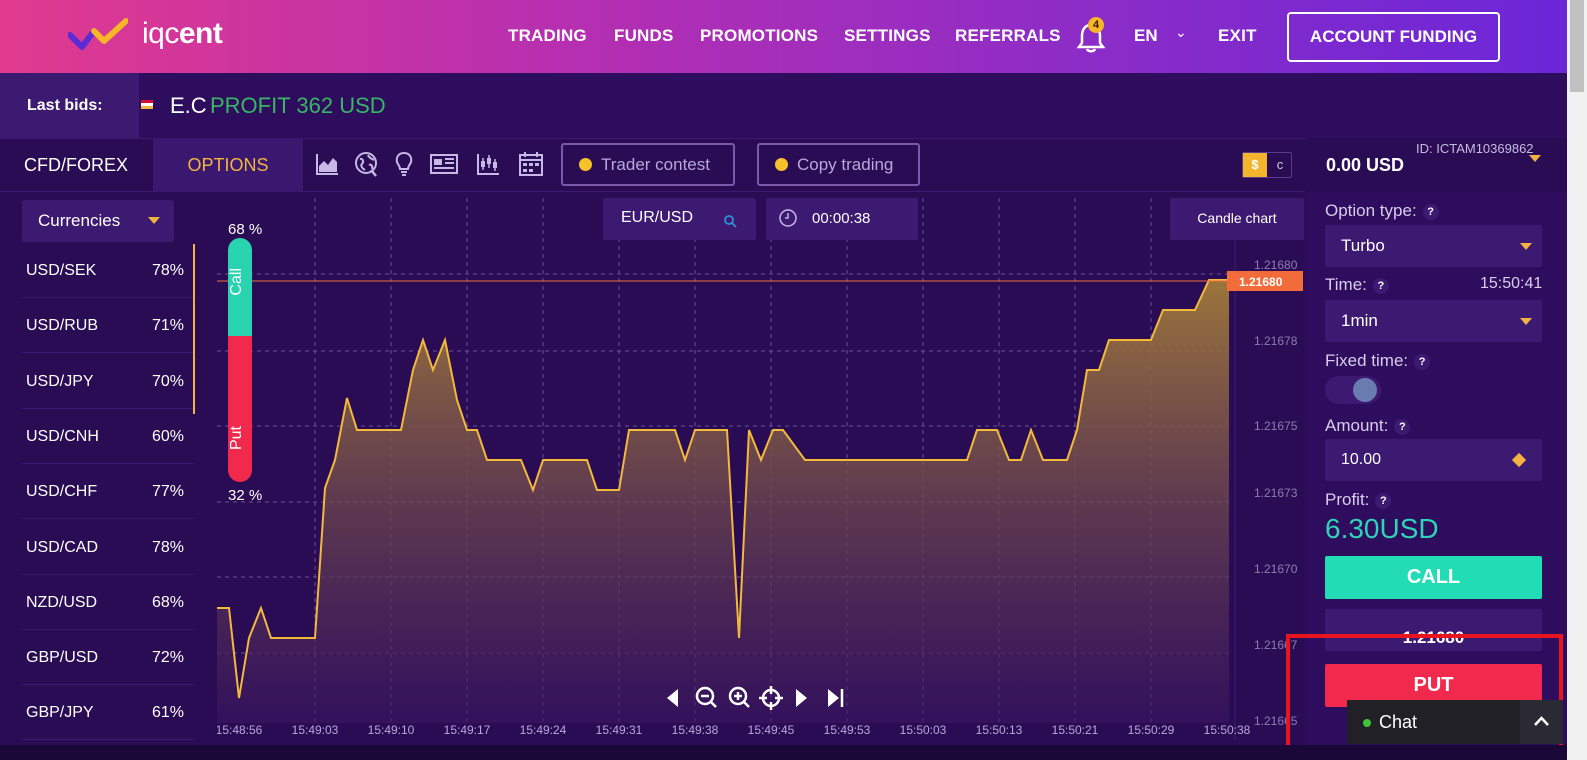  Describe the element at coordinates (1227, 730) in the screenshot. I see `x-tick-label: 15:50:38` at that location.